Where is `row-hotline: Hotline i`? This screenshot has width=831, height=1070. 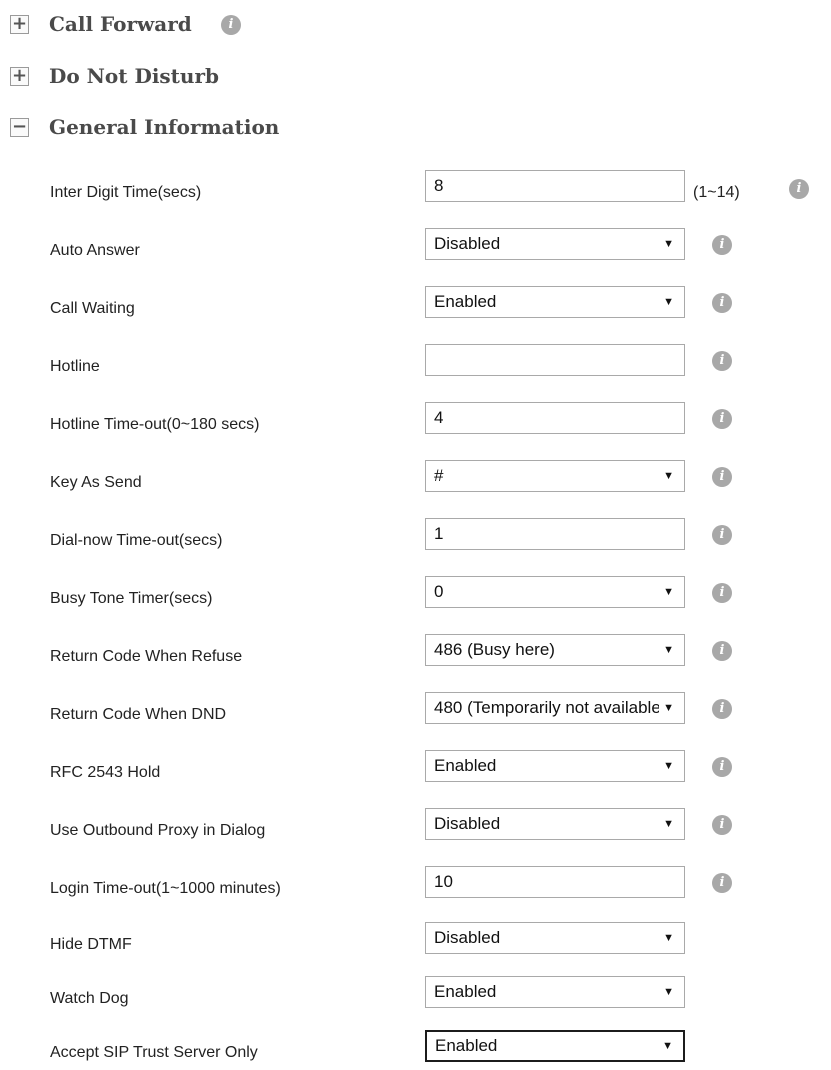
row-hotline: Hotline i is located at coordinates (415, 364).